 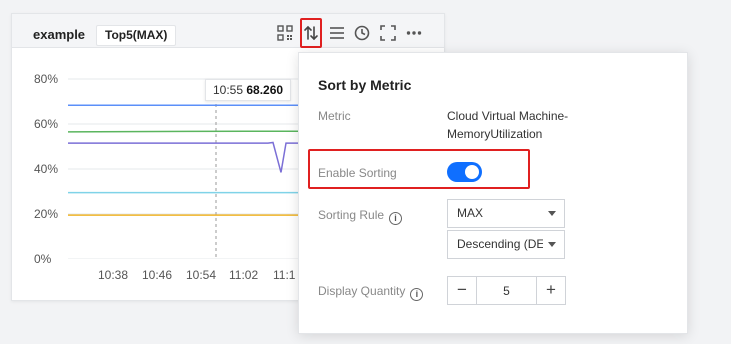 What do you see at coordinates (201, 275) in the screenshot?
I see `x-tick-label: 10:54` at bounding box center [201, 275].